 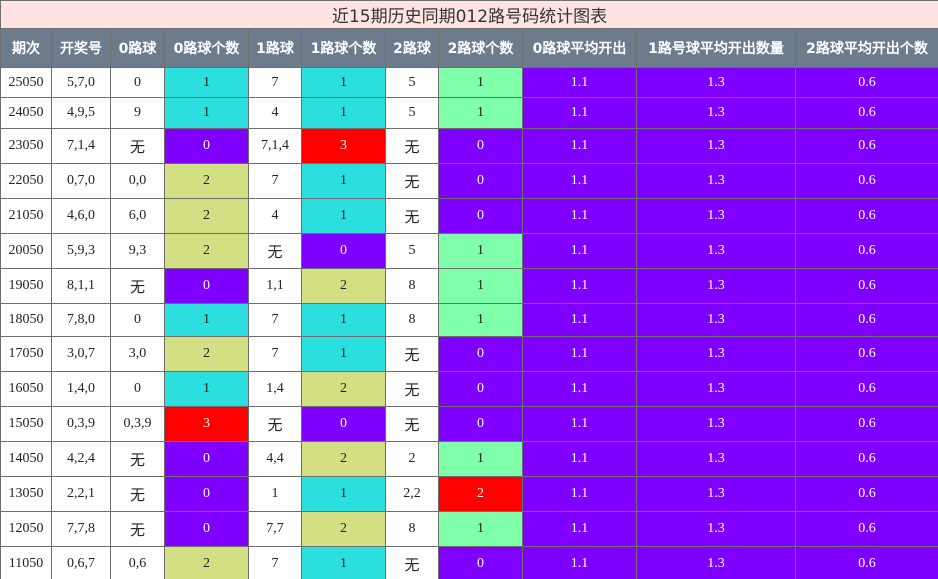 What do you see at coordinates (26, 146) in the screenshot?
I see `cell-period: 23050` at bounding box center [26, 146].